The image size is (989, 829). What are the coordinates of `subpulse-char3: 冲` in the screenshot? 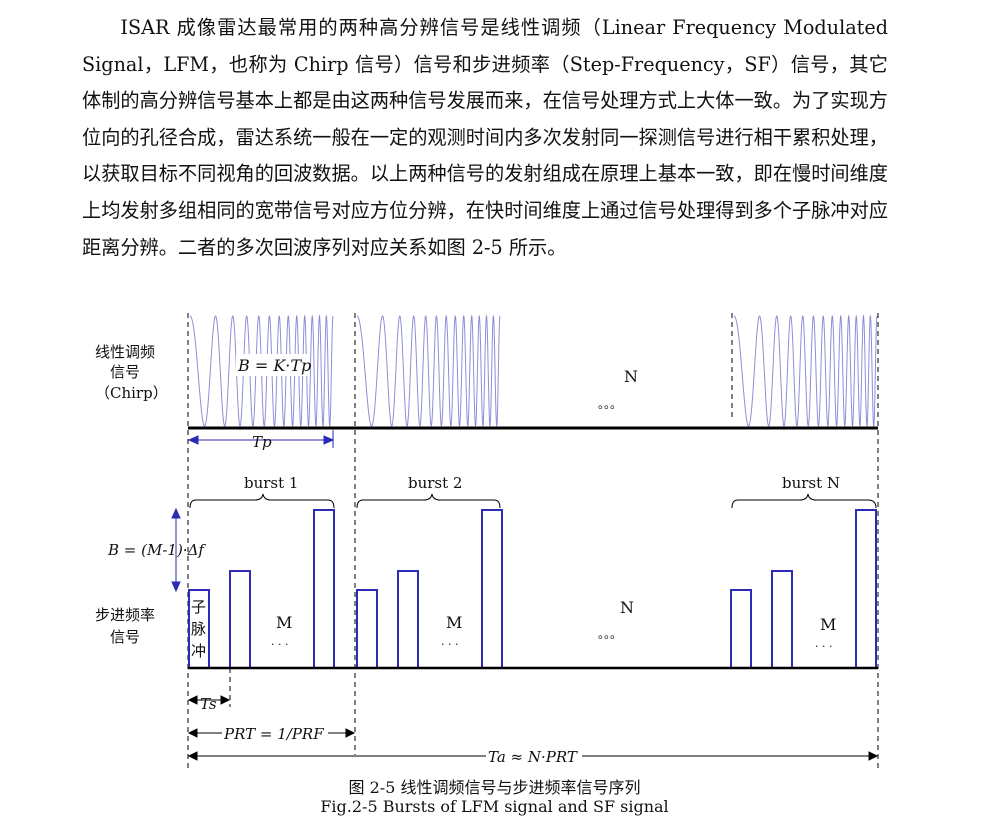 It's located at (198, 651).